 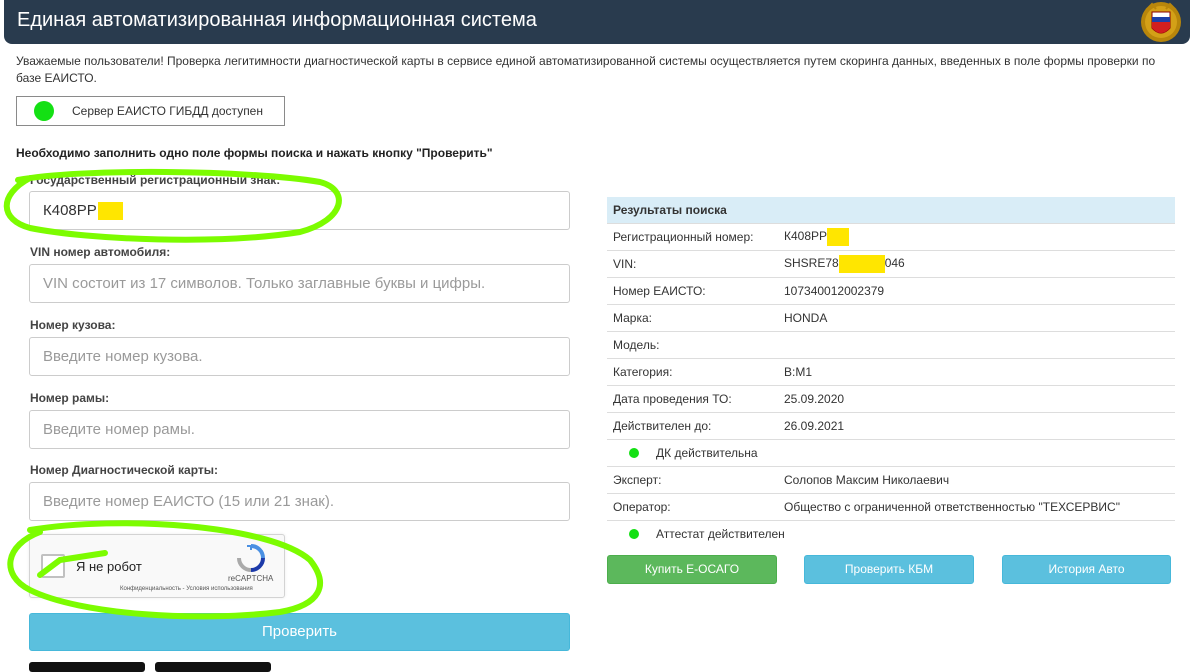 What do you see at coordinates (976, 290) in the screenshot?
I see `row-value: 107340012002379` at bounding box center [976, 290].